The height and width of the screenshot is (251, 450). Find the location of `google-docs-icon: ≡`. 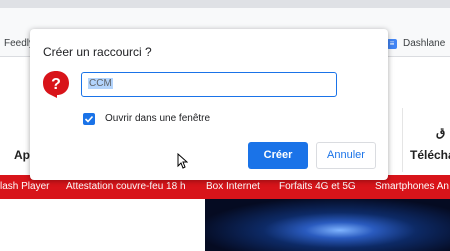

google-docs-icon: ≡ is located at coordinates (392, 44).